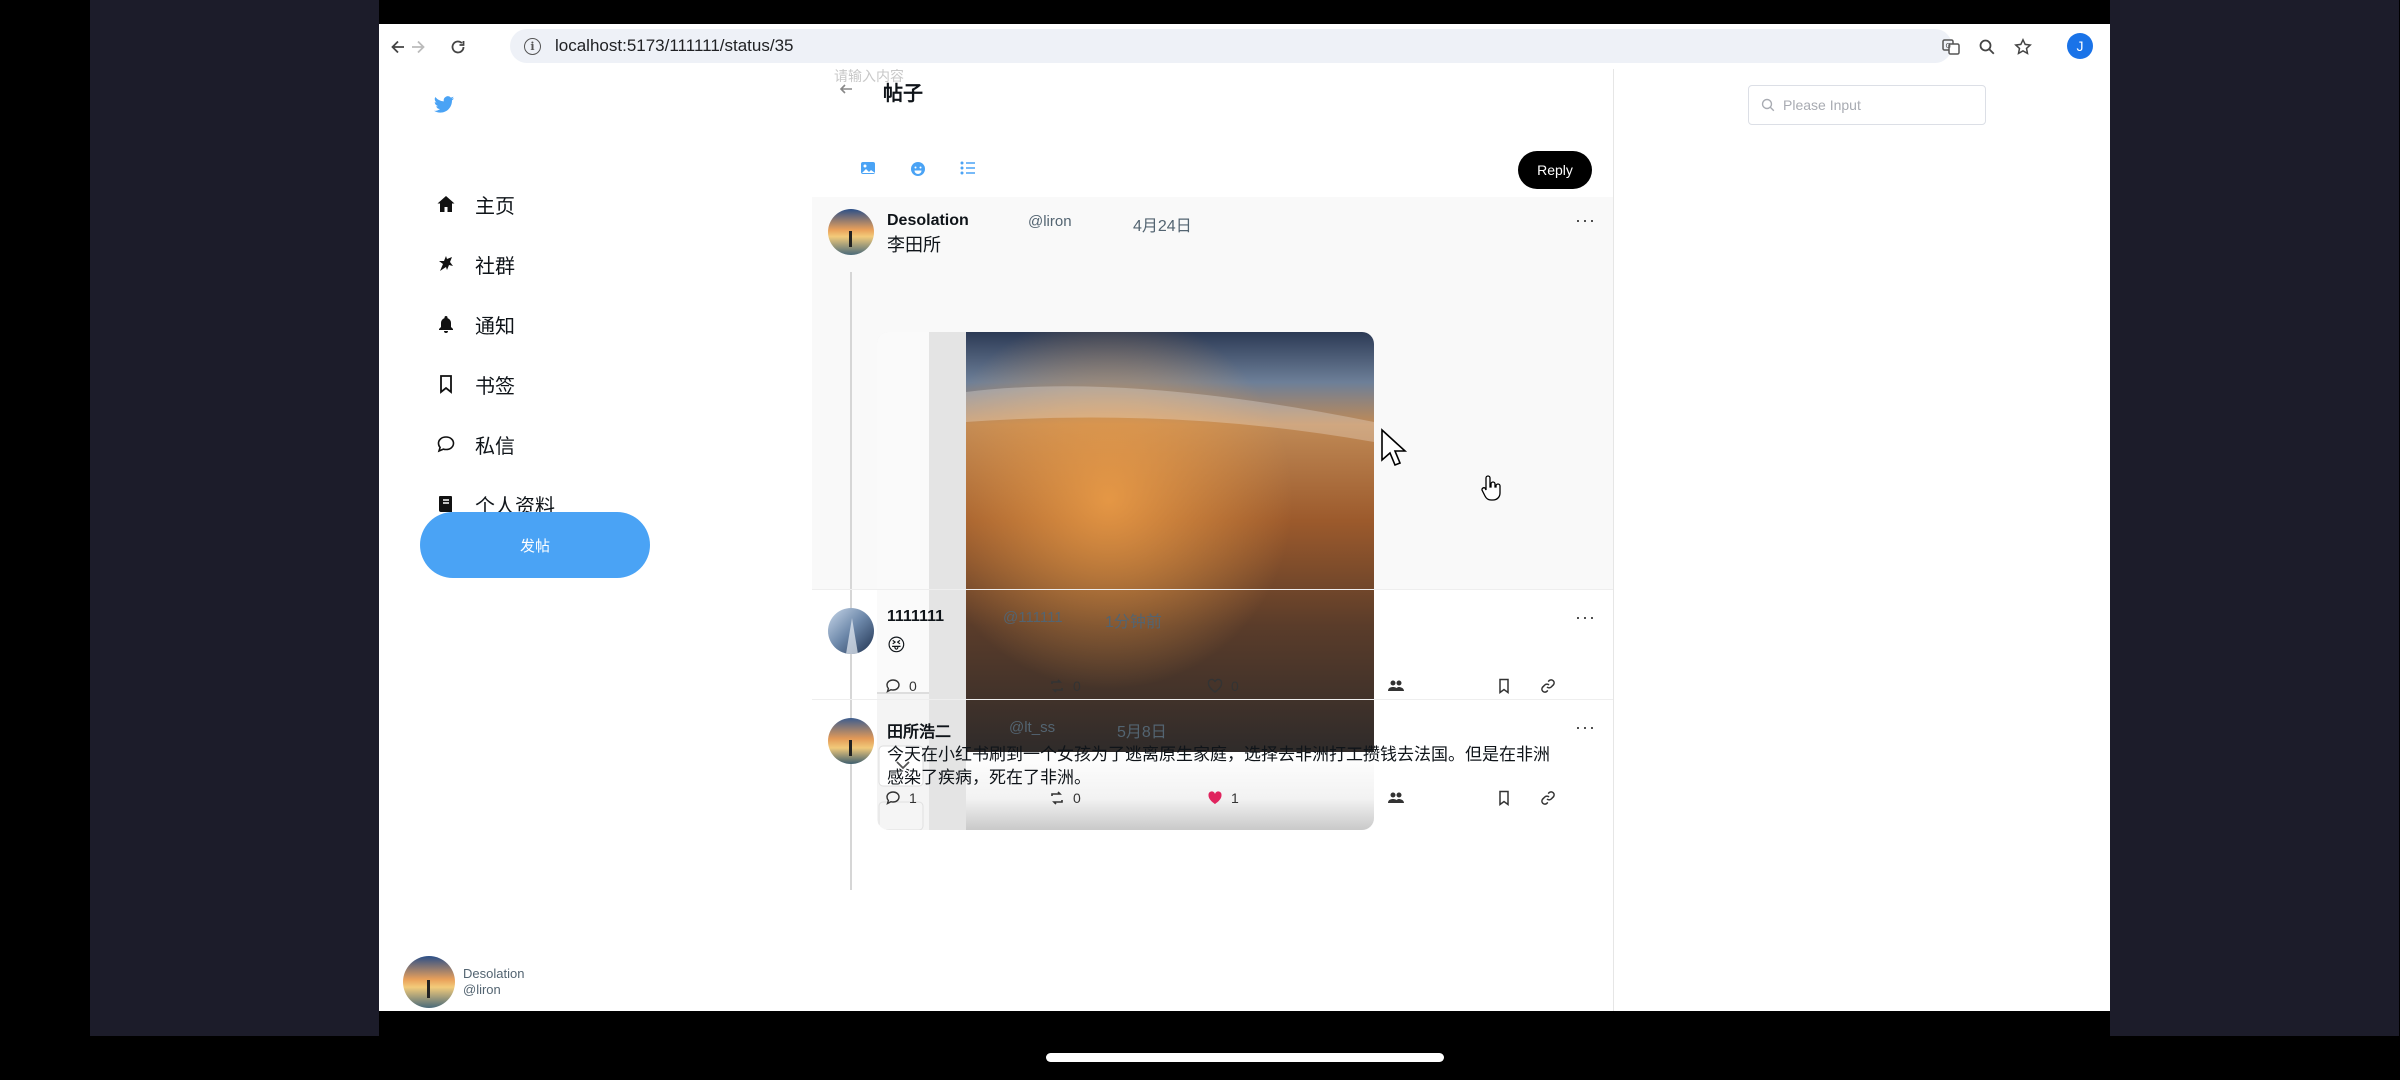 The height and width of the screenshot is (1080, 2400). I want to click on nav-item-label: 主页, so click(495, 206).